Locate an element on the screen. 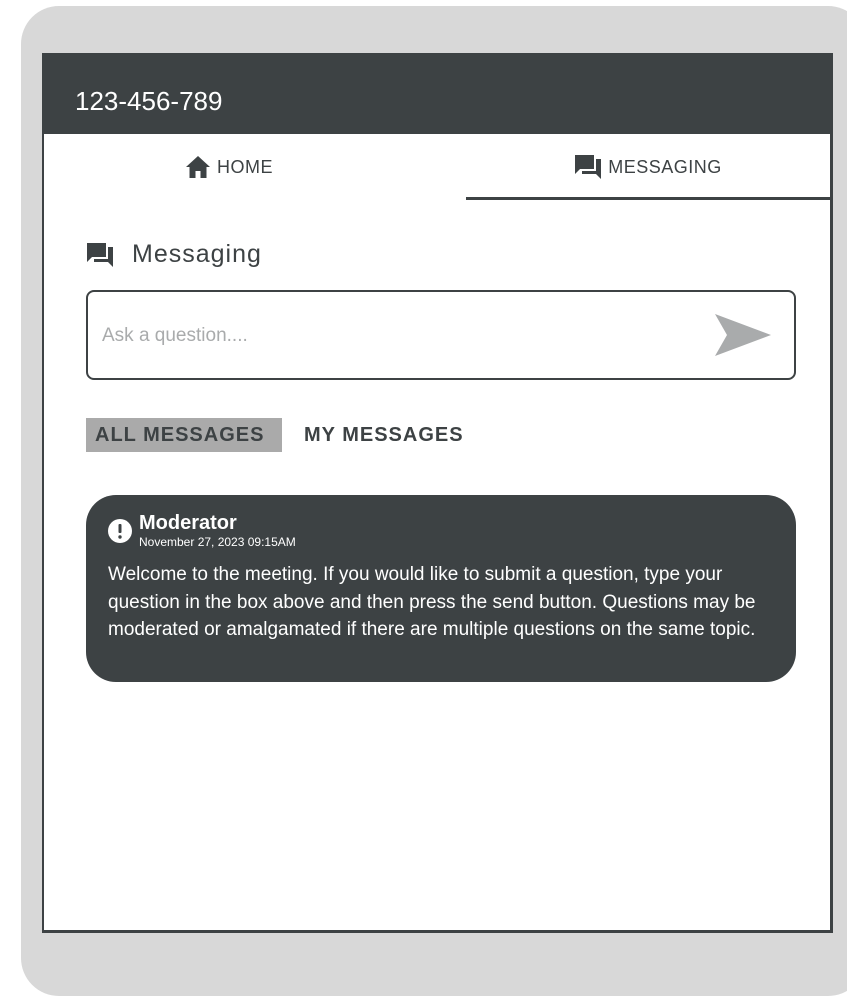 The image size is (847, 996). send-arrow-icon is located at coordinates (743, 335).